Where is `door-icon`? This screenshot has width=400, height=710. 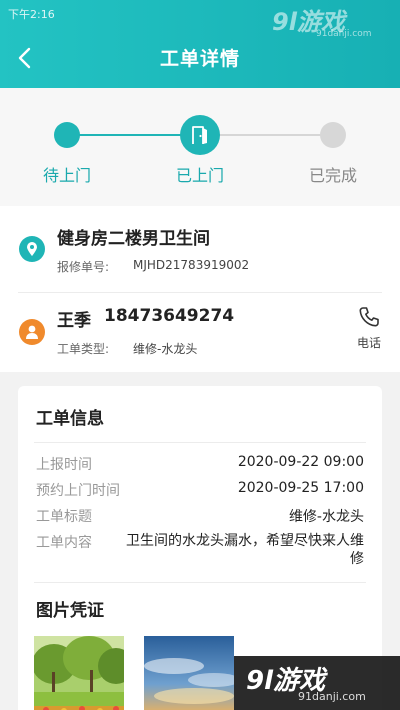
door-icon is located at coordinates (199, 135).